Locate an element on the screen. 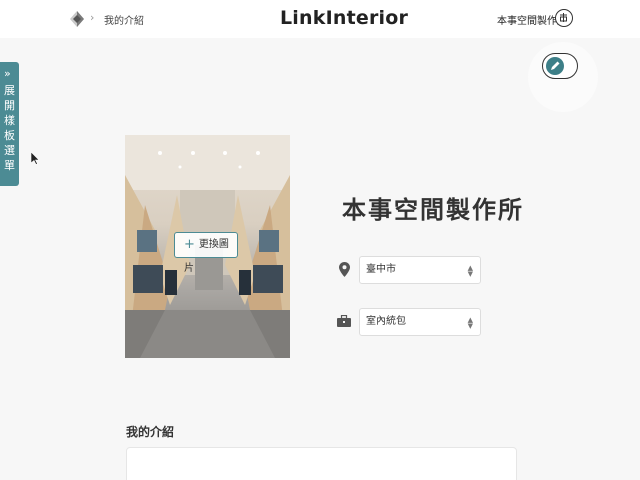 This screenshot has width=640, height=480. avatar-seal-icon is located at coordinates (563, 17).